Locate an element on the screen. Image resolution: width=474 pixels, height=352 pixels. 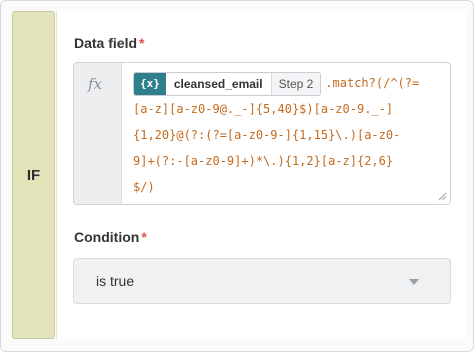
datapill-name: cleansed_email is located at coordinates (218, 83).